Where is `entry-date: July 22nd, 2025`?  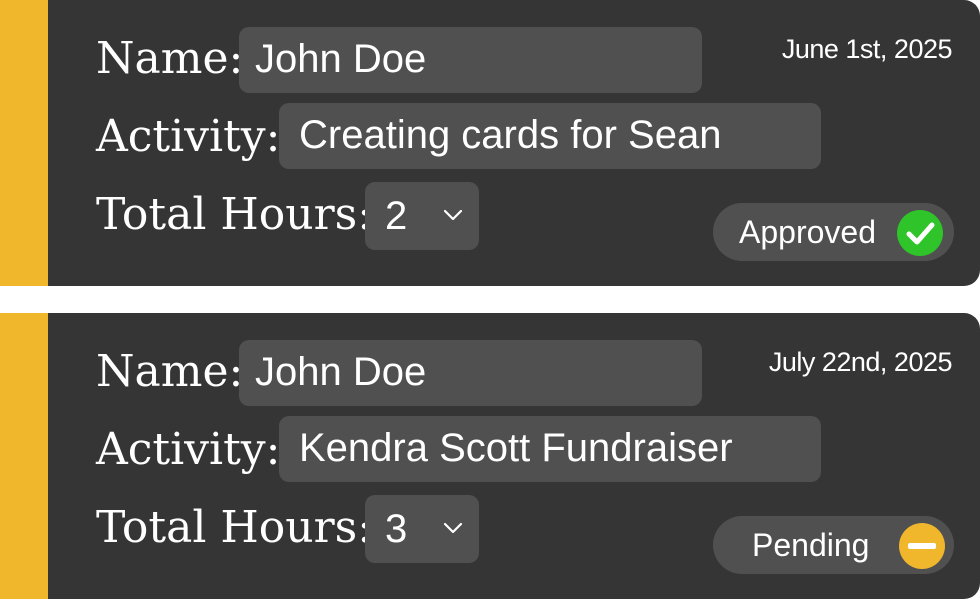 entry-date: July 22nd, 2025 is located at coordinates (860, 362).